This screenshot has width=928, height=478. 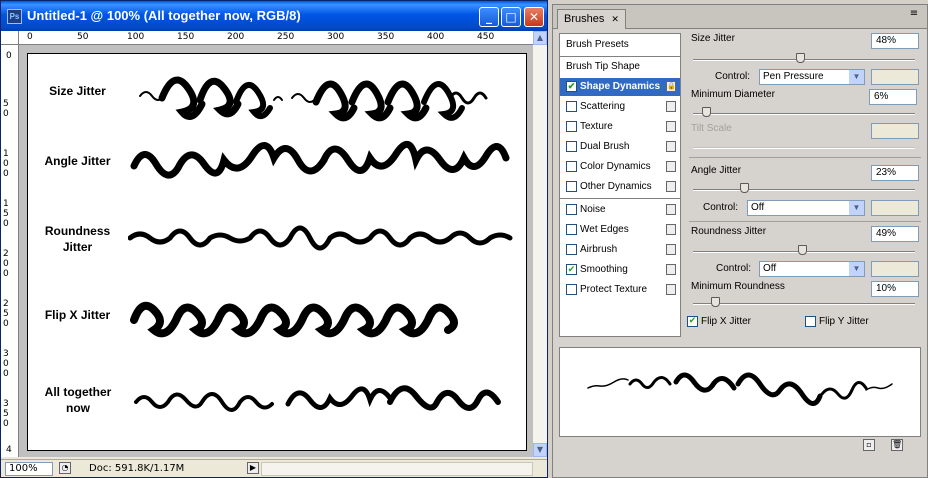 I want to click on angle-jitter-slider-thumb, so click(x=745, y=188).